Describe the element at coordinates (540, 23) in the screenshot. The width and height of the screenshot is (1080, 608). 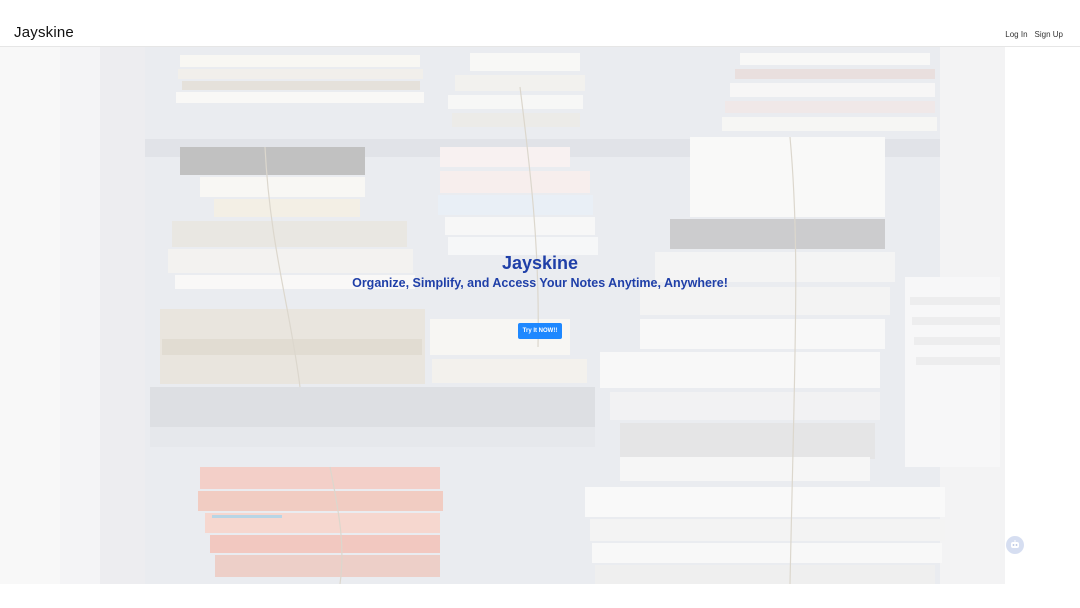
I see `navbar: Jayskine Log In Sign Up` at that location.